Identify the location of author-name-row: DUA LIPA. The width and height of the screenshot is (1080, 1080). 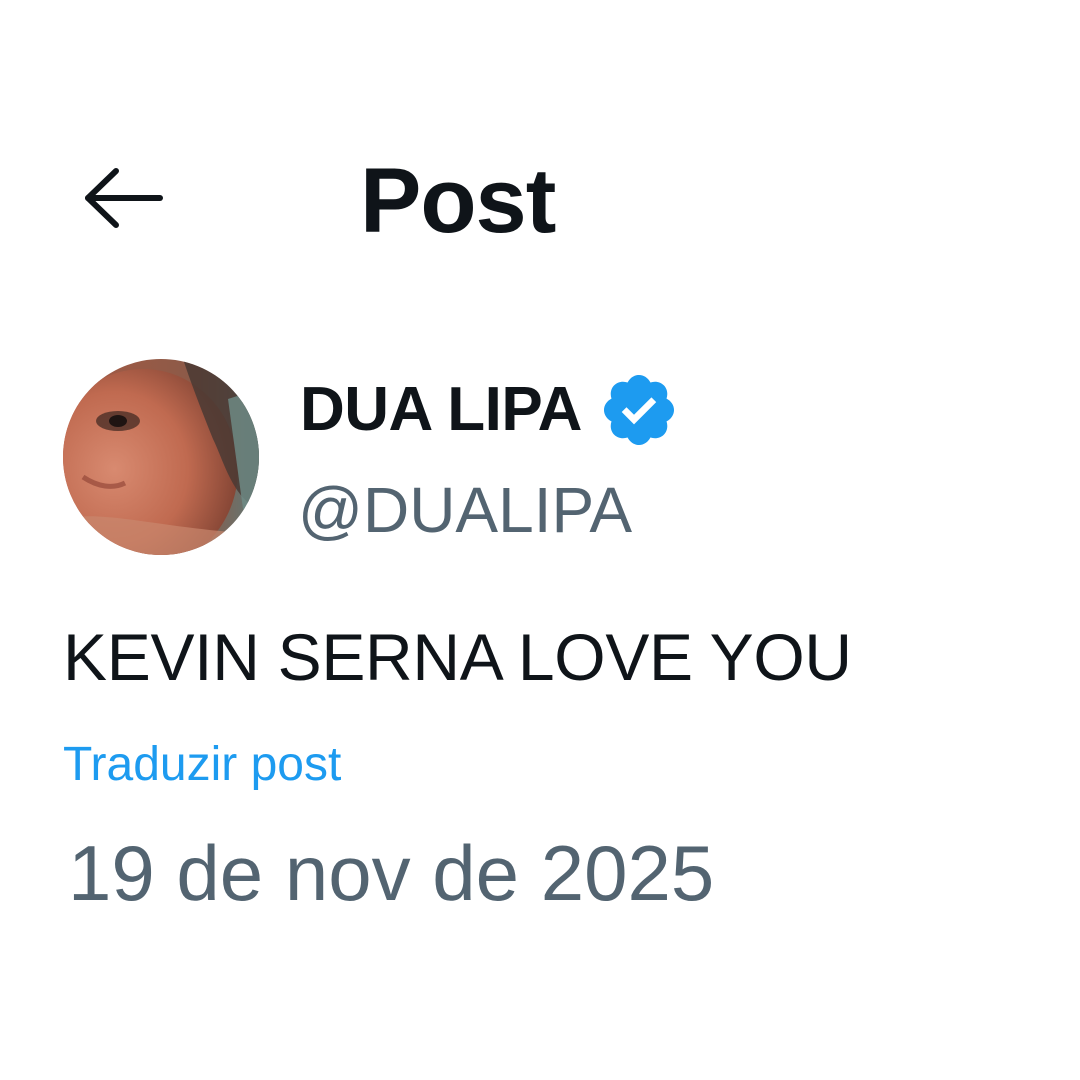
(490, 410).